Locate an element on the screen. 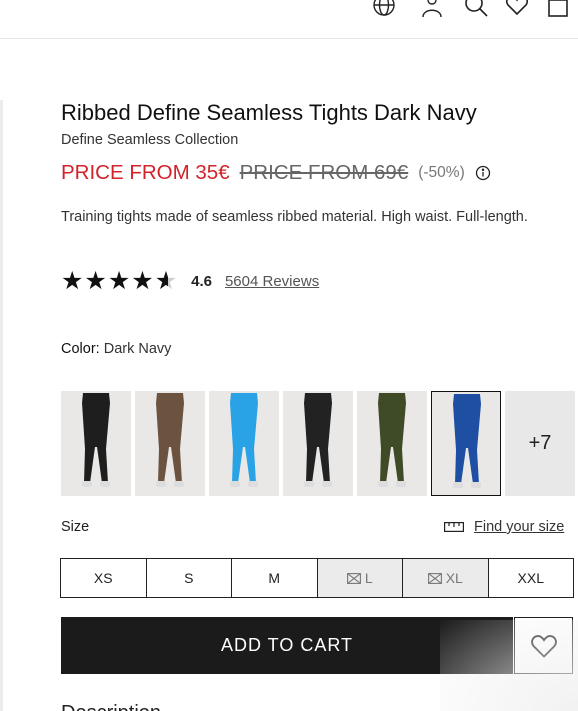 The height and width of the screenshot is (711, 578). size-option-m: M is located at coordinates (275, 578).